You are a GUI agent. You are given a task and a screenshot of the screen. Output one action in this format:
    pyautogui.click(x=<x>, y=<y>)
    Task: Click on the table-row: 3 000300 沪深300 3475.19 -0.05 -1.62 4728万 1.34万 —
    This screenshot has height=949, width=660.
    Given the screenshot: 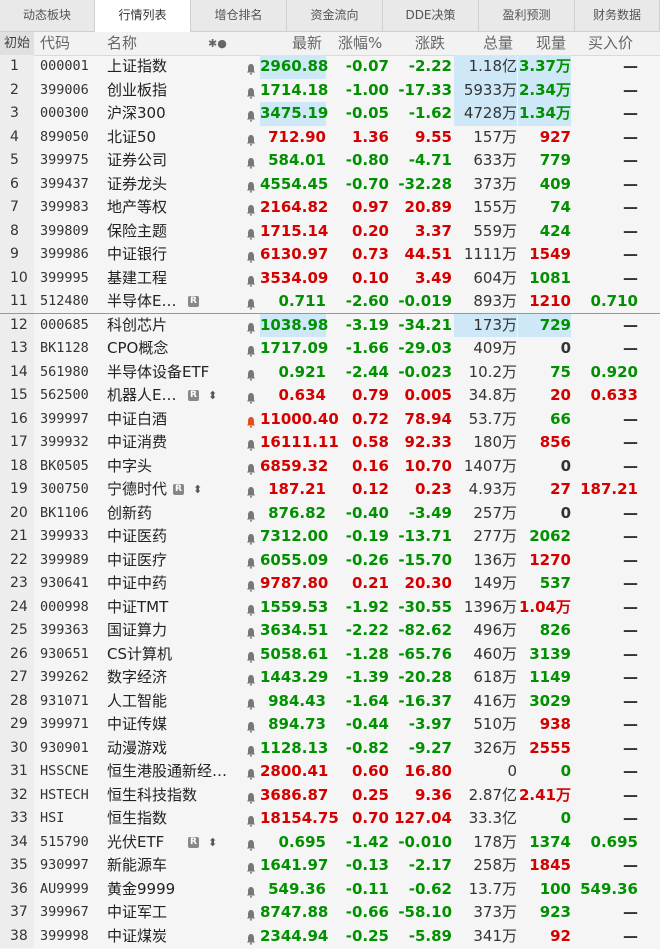 What is the action you would take?
    pyautogui.click(x=330, y=114)
    